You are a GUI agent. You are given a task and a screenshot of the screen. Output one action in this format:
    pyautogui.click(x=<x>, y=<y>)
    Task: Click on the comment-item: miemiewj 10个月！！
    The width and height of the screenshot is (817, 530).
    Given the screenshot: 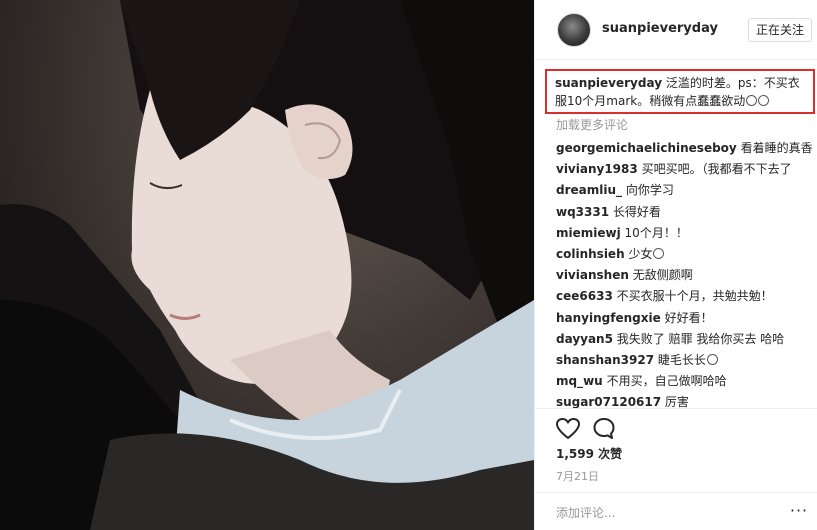 What is the action you would take?
    pyautogui.click(x=686, y=233)
    